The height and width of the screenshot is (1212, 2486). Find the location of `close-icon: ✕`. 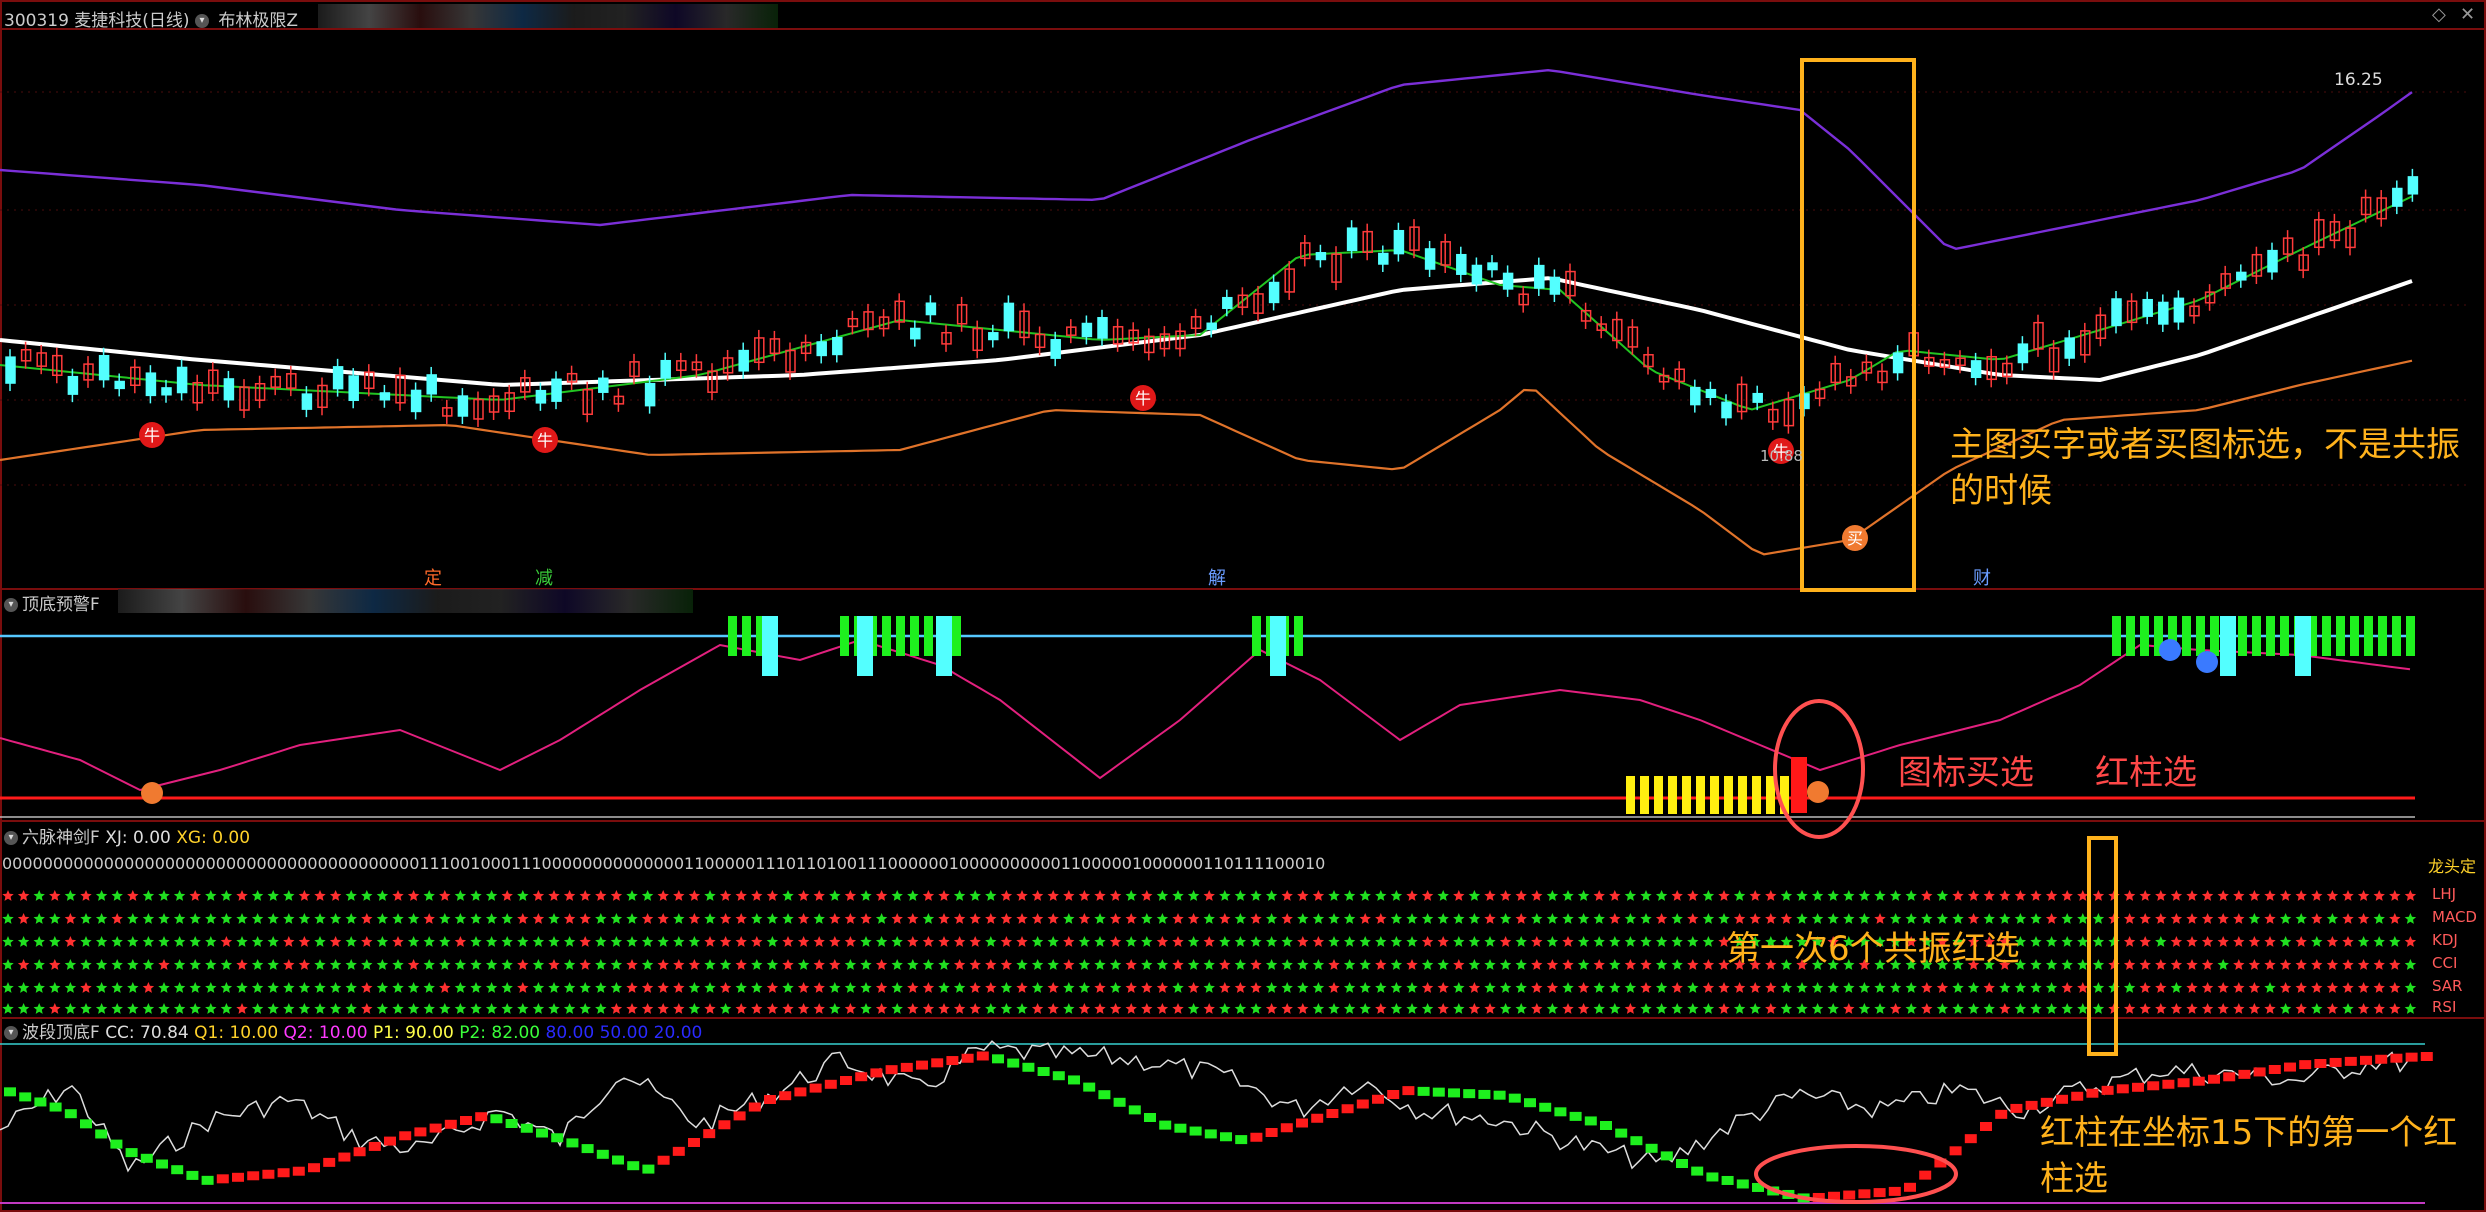

close-icon: ✕ is located at coordinates (2467, 14).